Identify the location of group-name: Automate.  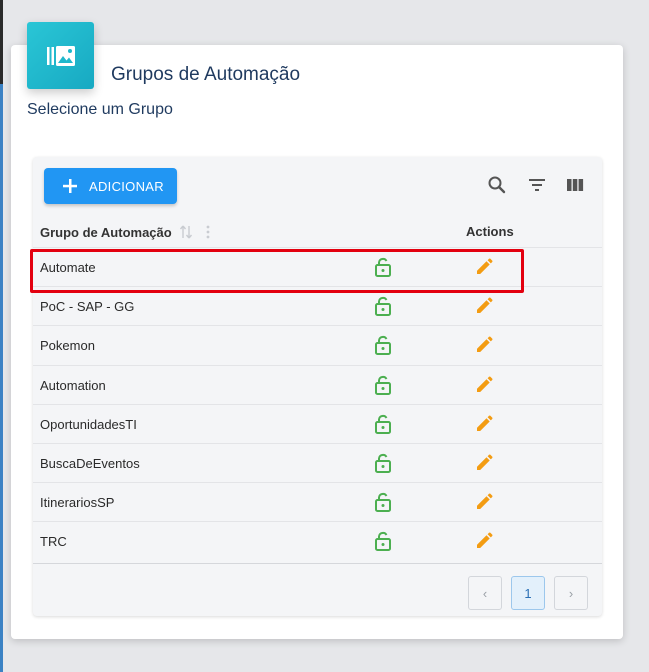
(68, 267).